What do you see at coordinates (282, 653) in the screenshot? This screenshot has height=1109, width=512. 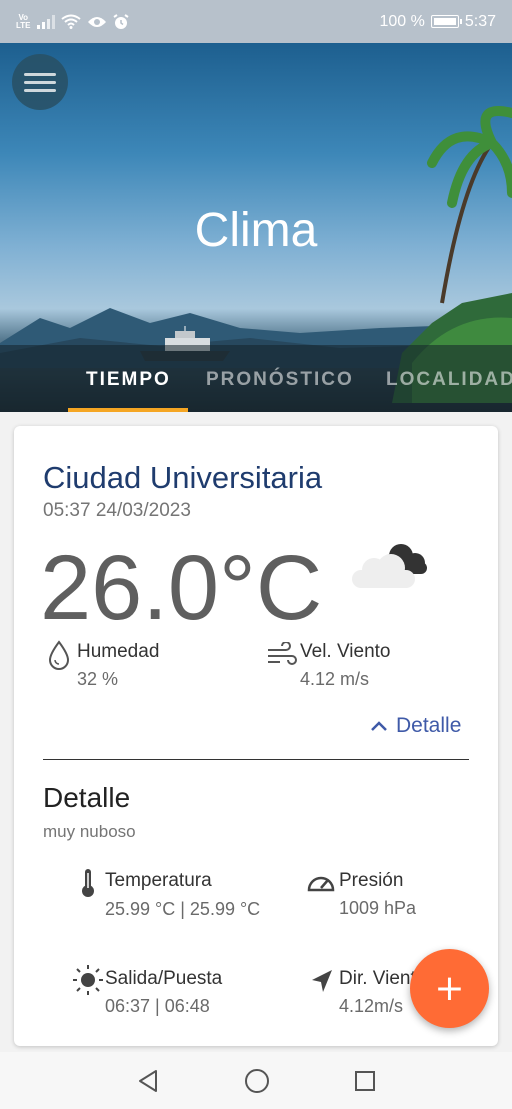 I see `wind-icon` at bounding box center [282, 653].